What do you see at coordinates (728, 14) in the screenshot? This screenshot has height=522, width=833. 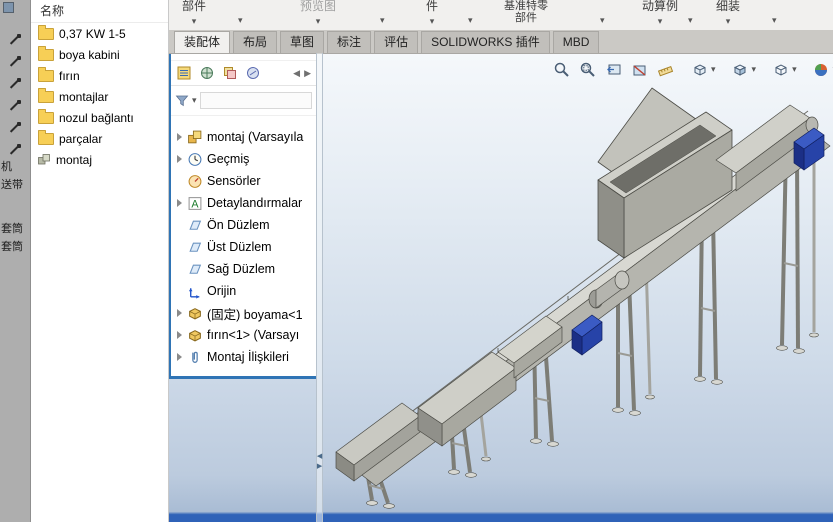 I see `ribbon-button-exploded-view: 细装 ▾` at bounding box center [728, 14].